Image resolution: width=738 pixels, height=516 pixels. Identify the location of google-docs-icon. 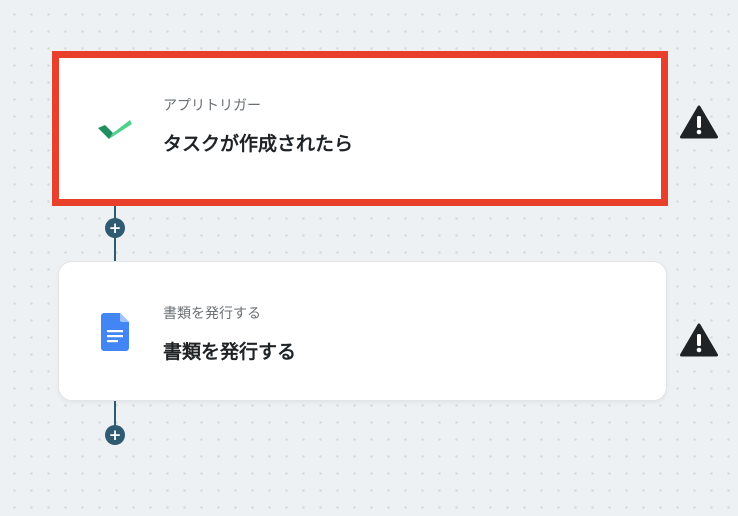
(115, 332).